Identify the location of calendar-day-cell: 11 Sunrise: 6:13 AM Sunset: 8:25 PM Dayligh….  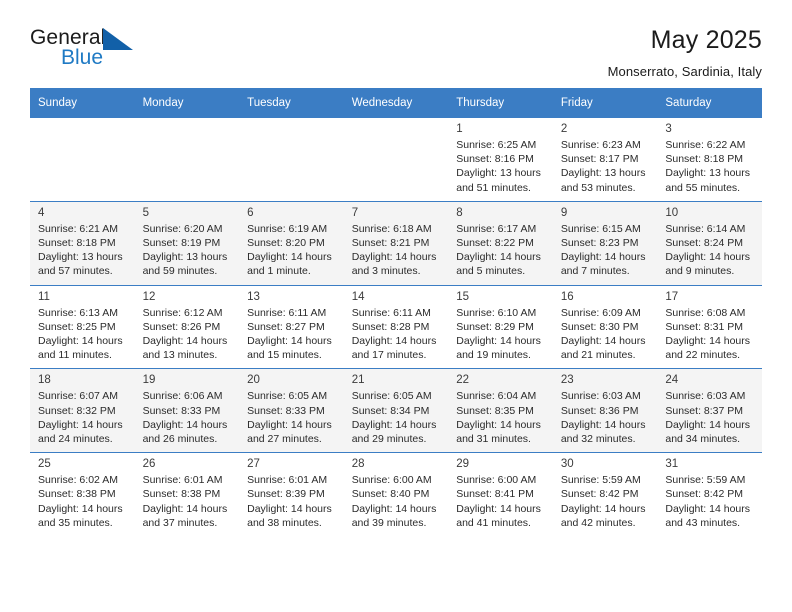
(82, 326).